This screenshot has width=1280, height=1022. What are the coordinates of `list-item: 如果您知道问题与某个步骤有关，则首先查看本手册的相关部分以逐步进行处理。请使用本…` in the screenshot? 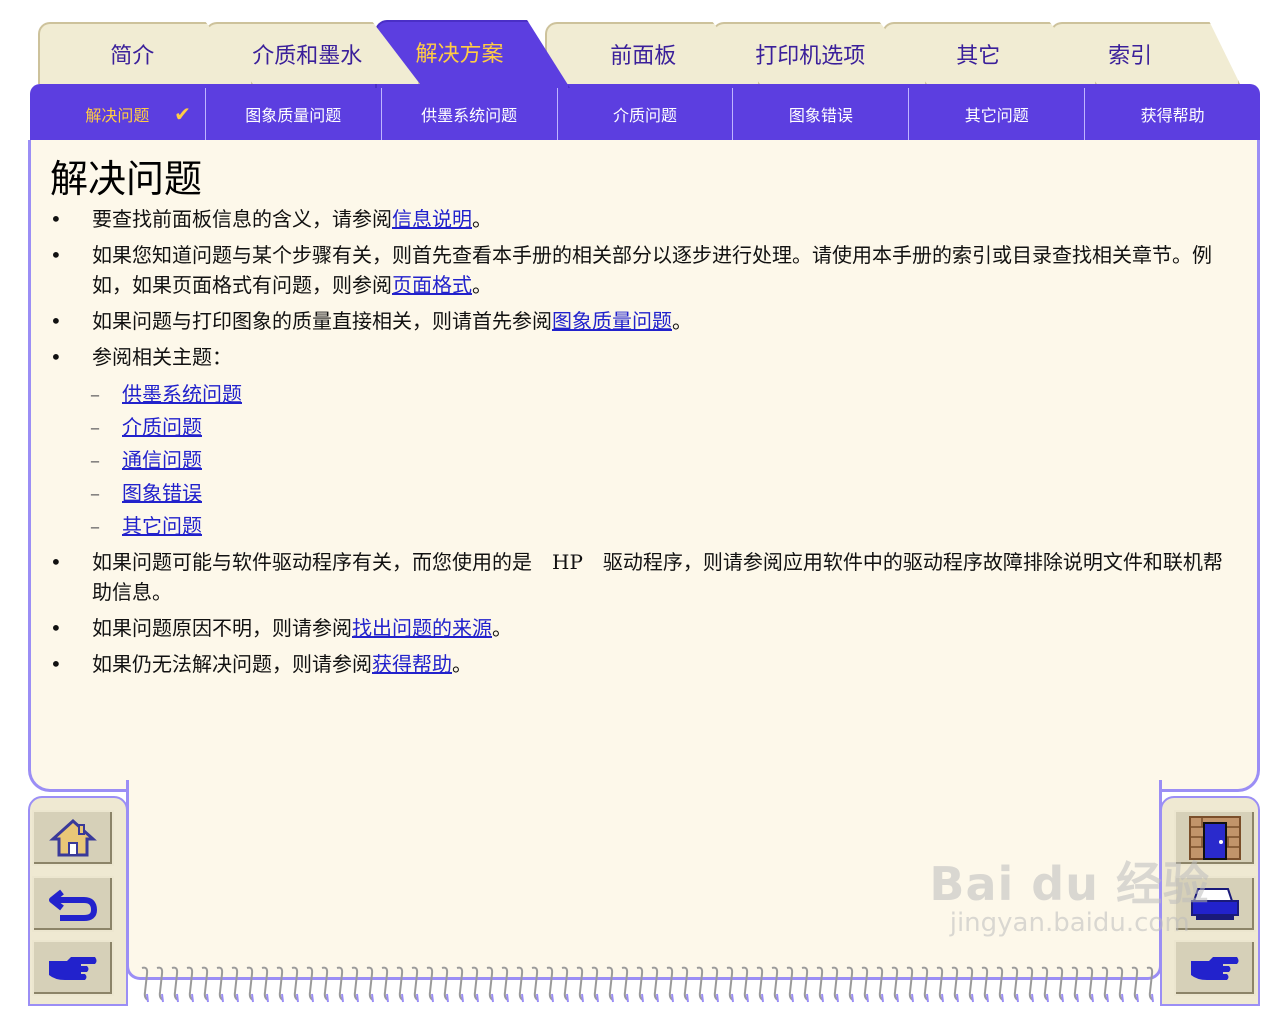 It's located at (645, 270).